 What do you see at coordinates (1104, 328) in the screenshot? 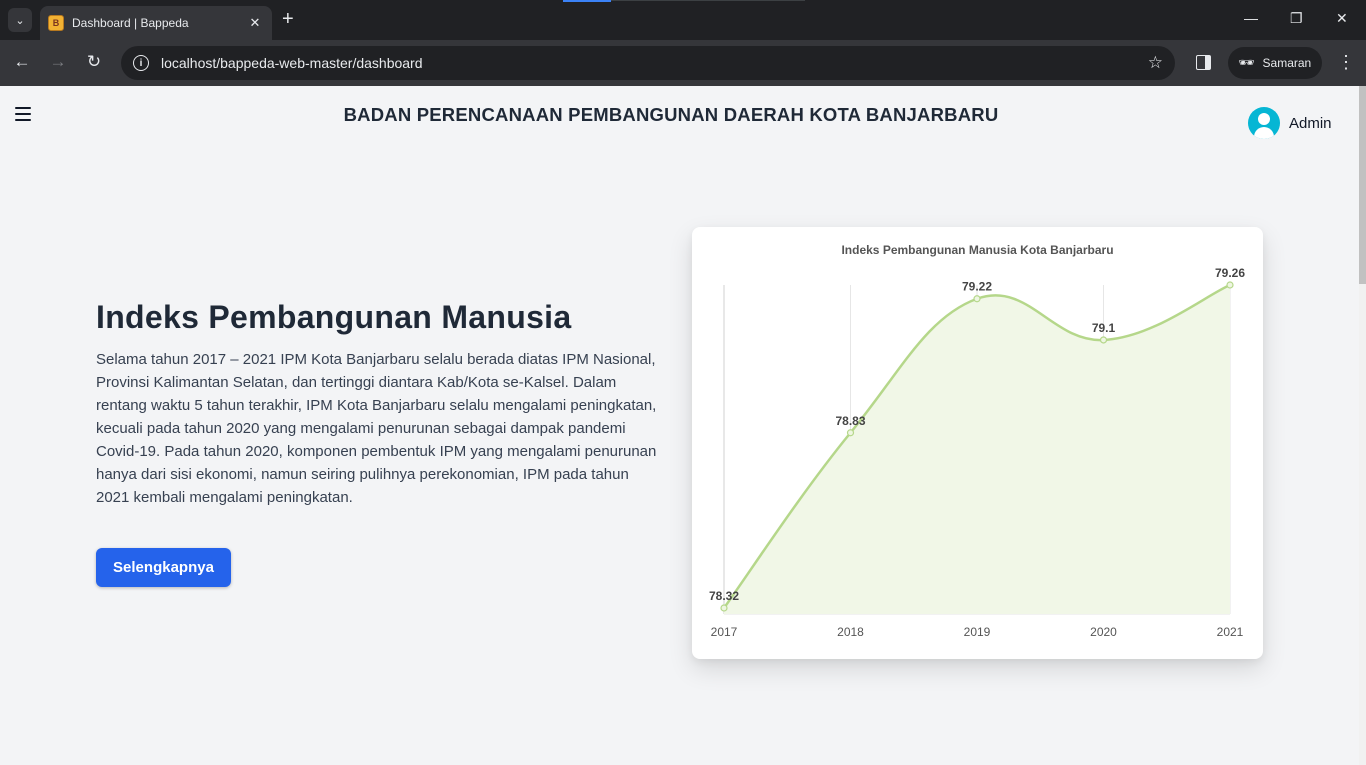
I see `data-label: 79.1` at bounding box center [1104, 328].